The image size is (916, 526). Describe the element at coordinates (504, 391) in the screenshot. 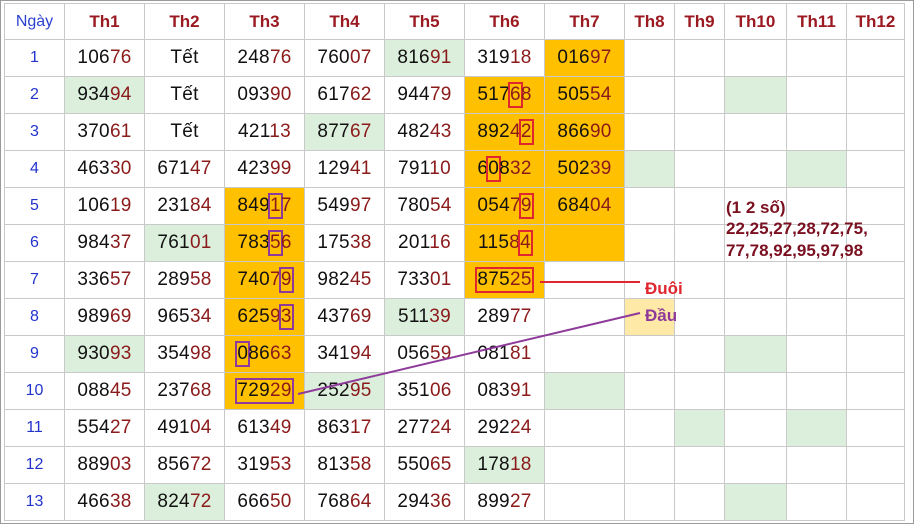

I see `result-cell: 08391` at that location.